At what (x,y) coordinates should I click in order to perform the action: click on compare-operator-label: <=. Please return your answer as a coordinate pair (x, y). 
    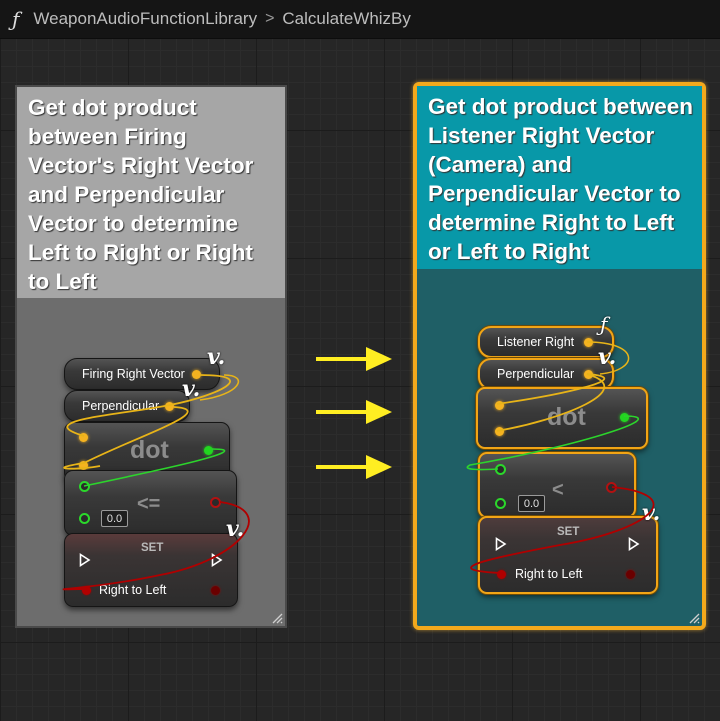
    Looking at the image, I should click on (149, 504).